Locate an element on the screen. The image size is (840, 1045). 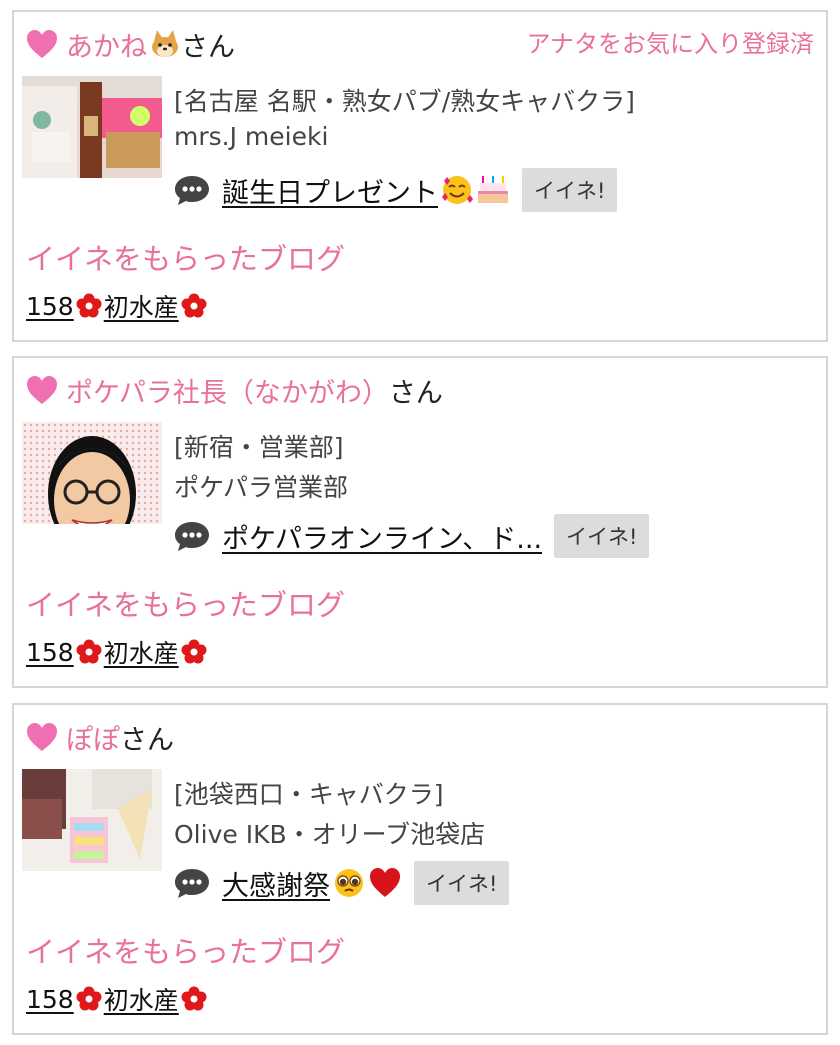
blog-title-link: 大感謝祭 is located at coordinates (312, 883).